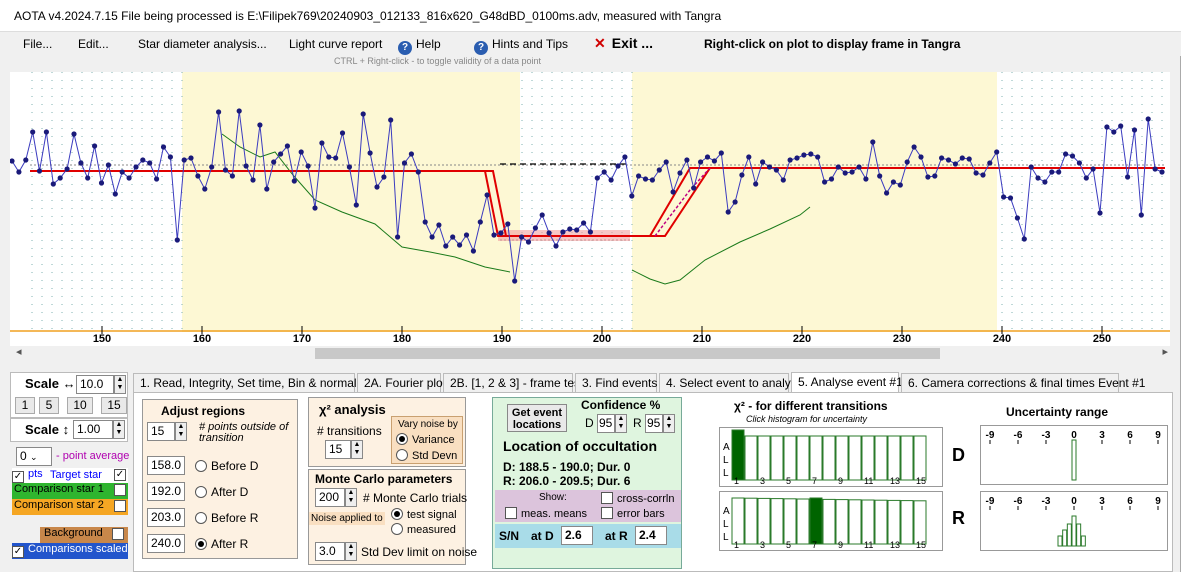 The image size is (1181, 572). Describe the element at coordinates (330, 497) in the screenshot. I see `monte-carlo-trials-input: 200` at that location.